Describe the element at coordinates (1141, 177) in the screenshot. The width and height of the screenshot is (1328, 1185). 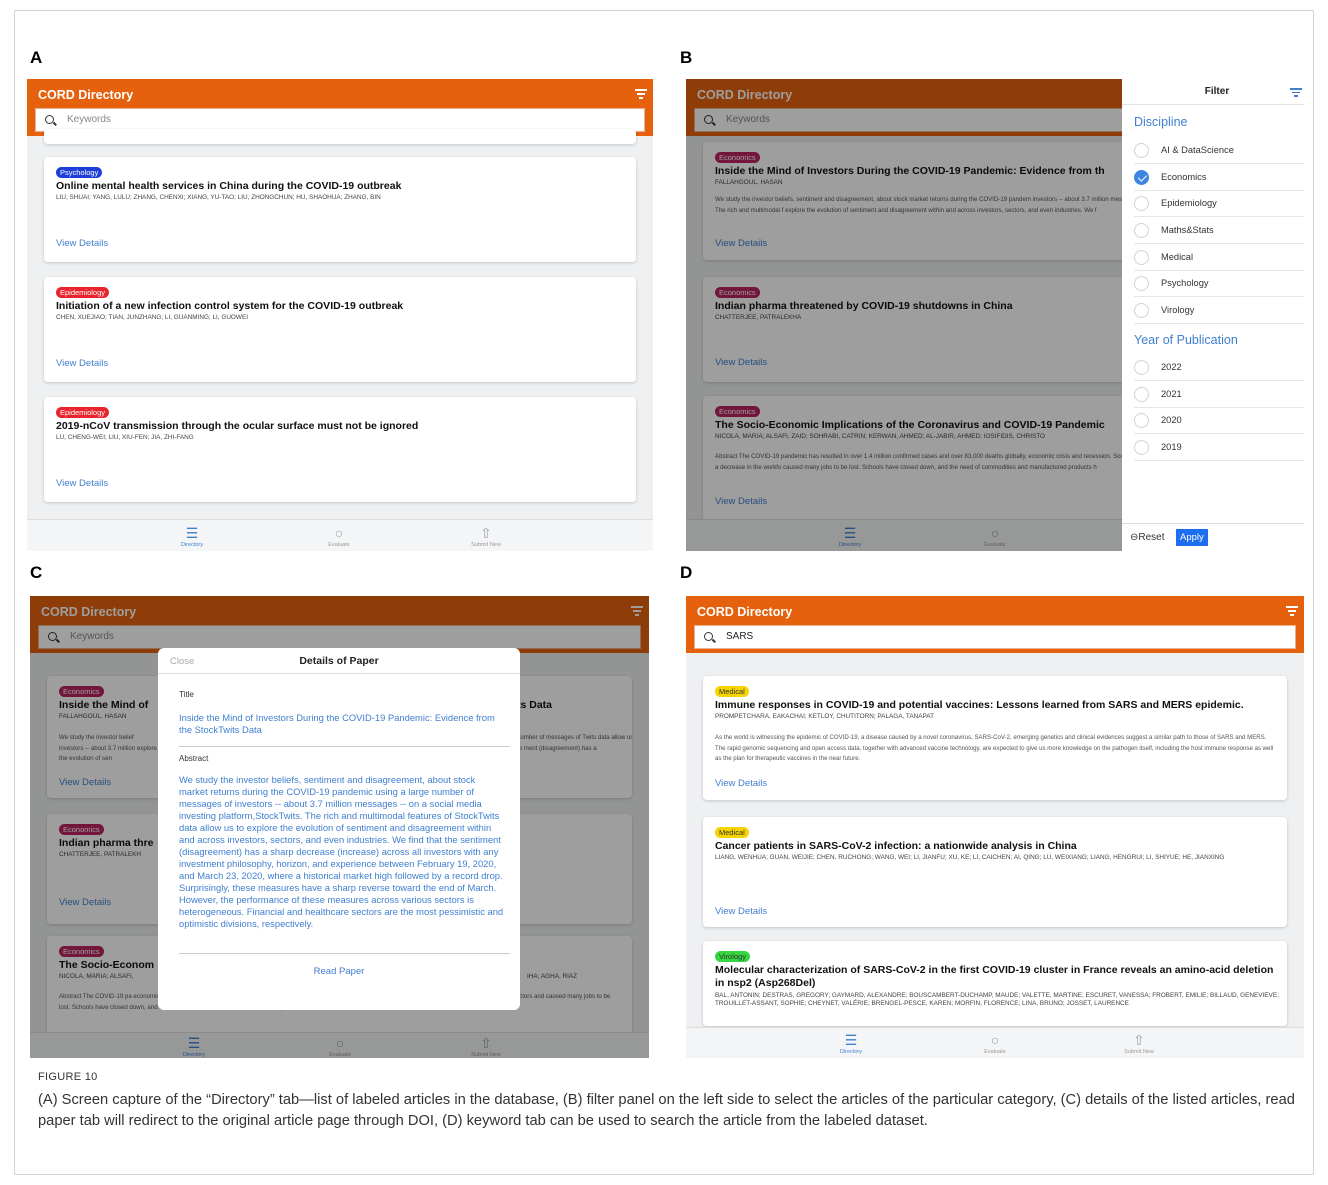
I see `radio-button-checked` at that location.